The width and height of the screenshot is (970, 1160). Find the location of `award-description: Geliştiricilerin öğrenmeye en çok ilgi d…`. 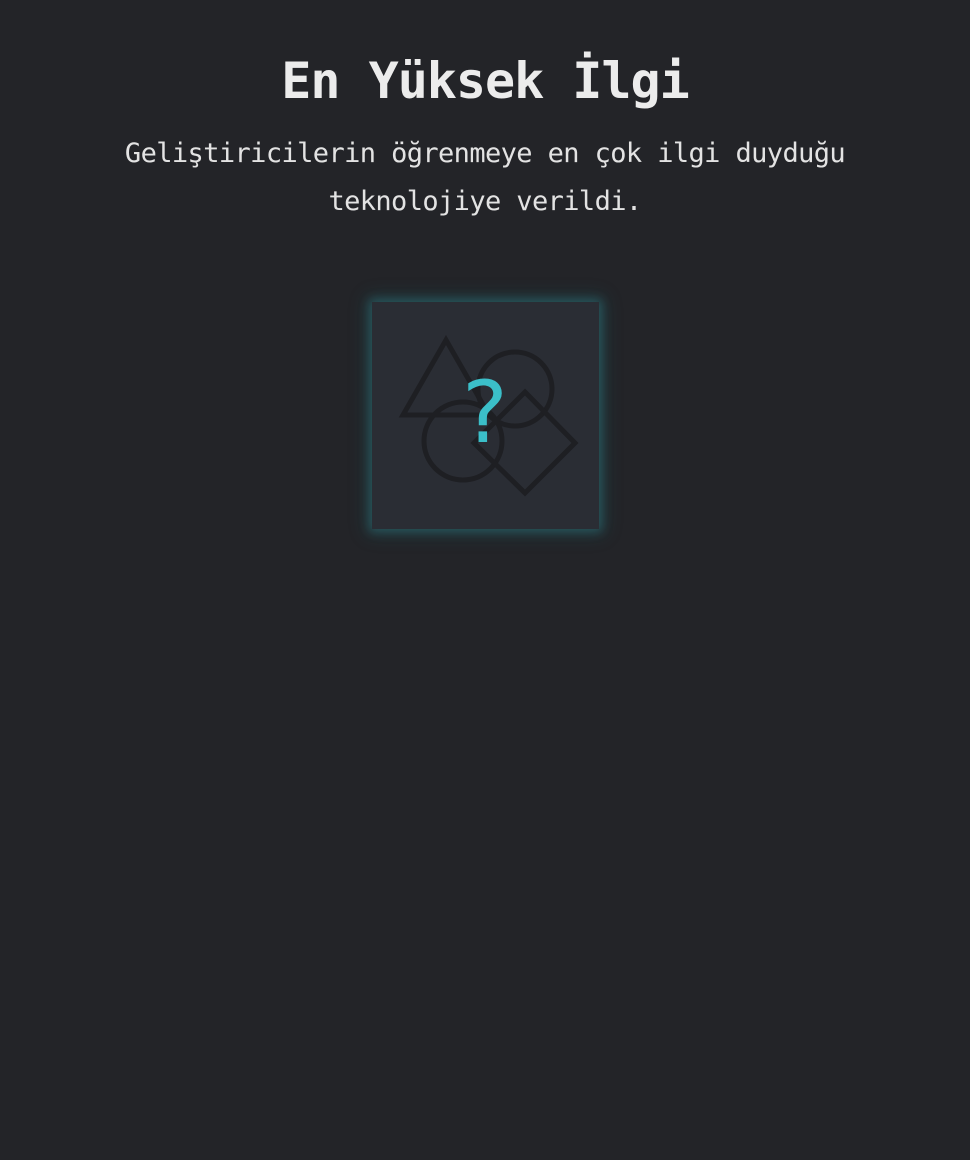

award-description: Geliştiricilerin öğrenmeye en çok ilgi d… is located at coordinates (485, 177).